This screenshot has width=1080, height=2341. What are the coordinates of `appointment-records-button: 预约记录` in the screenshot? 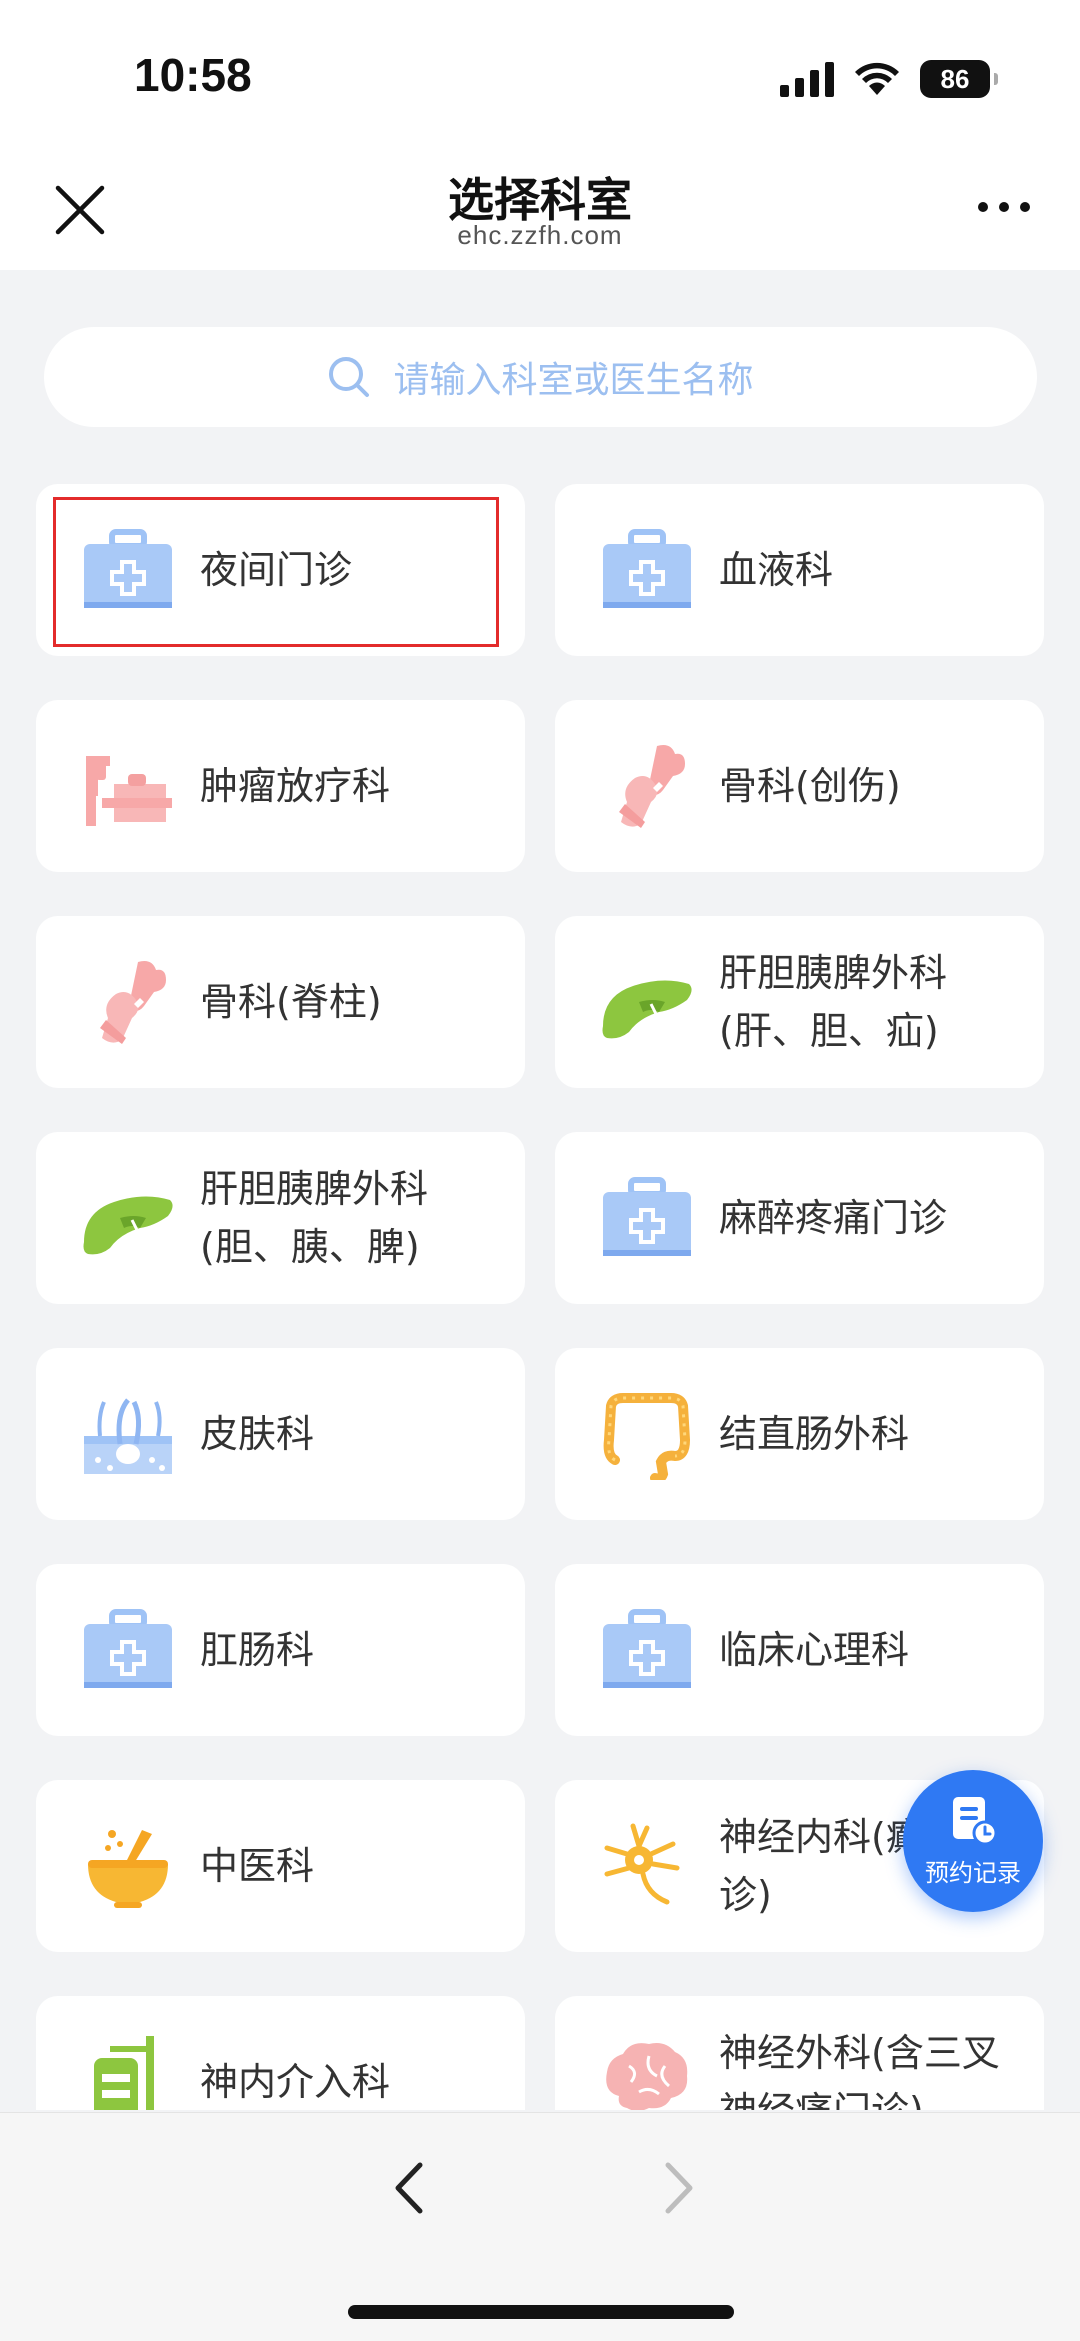 It's located at (973, 1841).